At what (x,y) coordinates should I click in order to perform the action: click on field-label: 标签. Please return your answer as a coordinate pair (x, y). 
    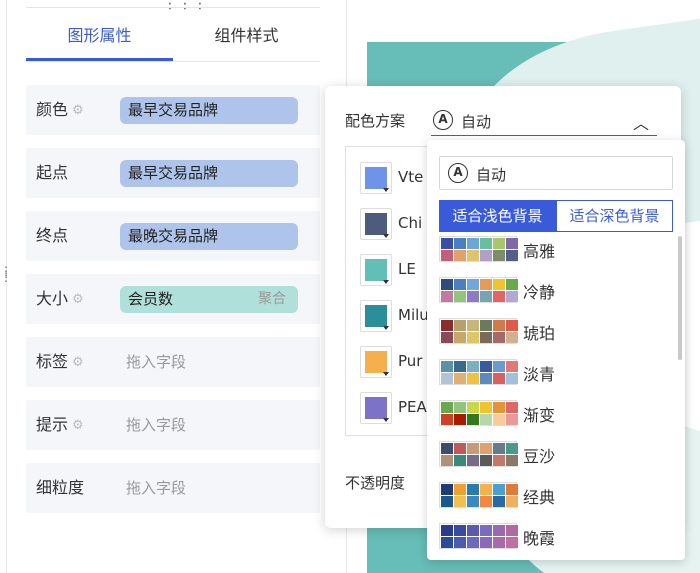
    Looking at the image, I should click on (52, 361).